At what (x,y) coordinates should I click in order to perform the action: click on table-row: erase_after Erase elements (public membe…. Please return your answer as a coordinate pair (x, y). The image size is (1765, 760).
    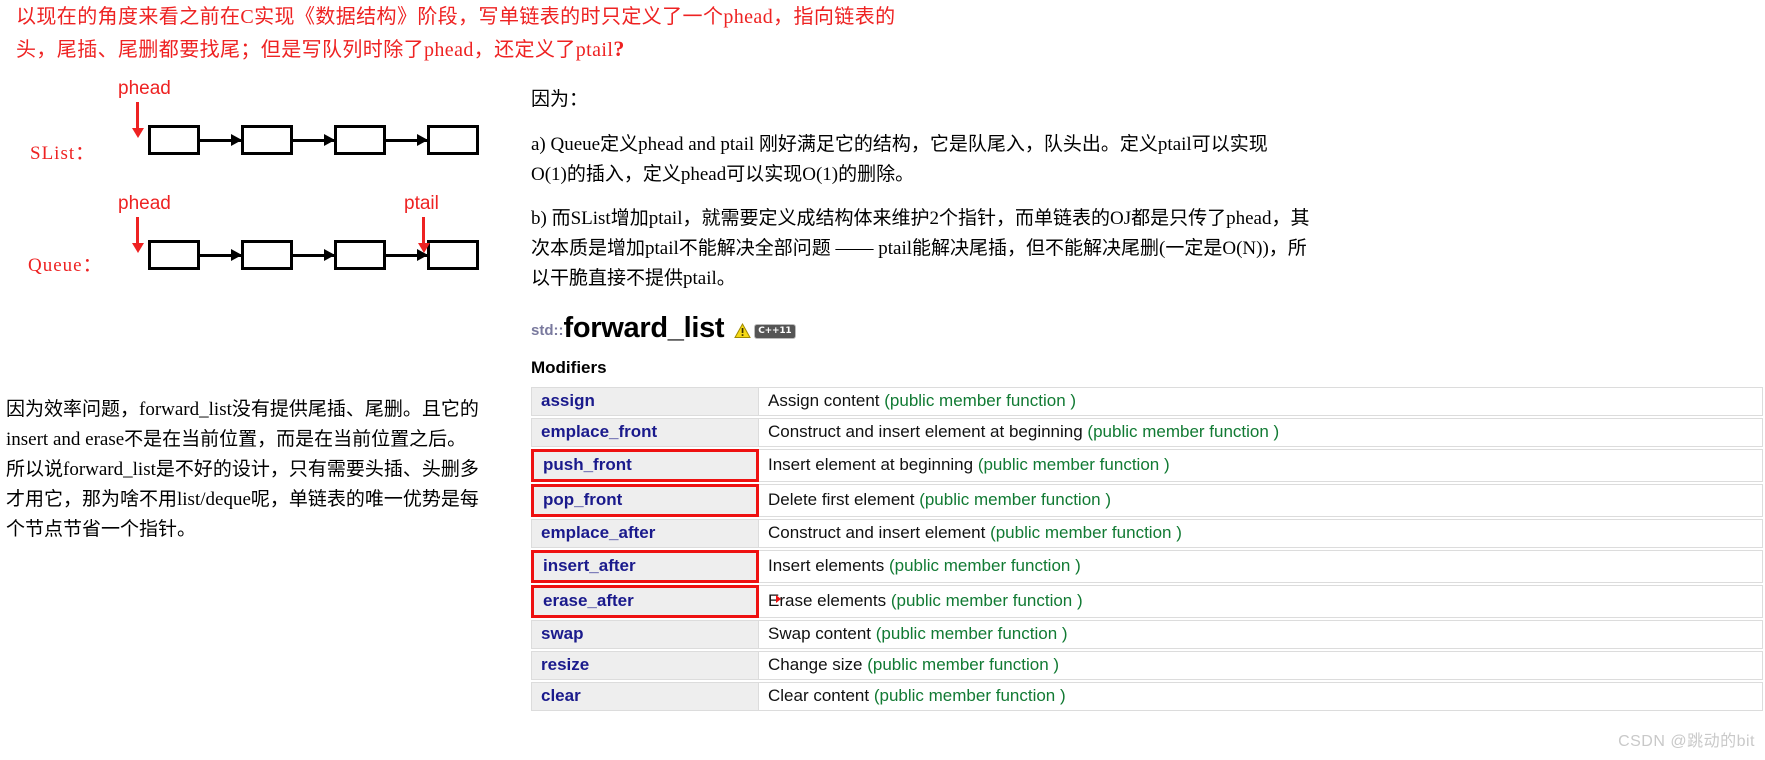
    Looking at the image, I should click on (1147, 601).